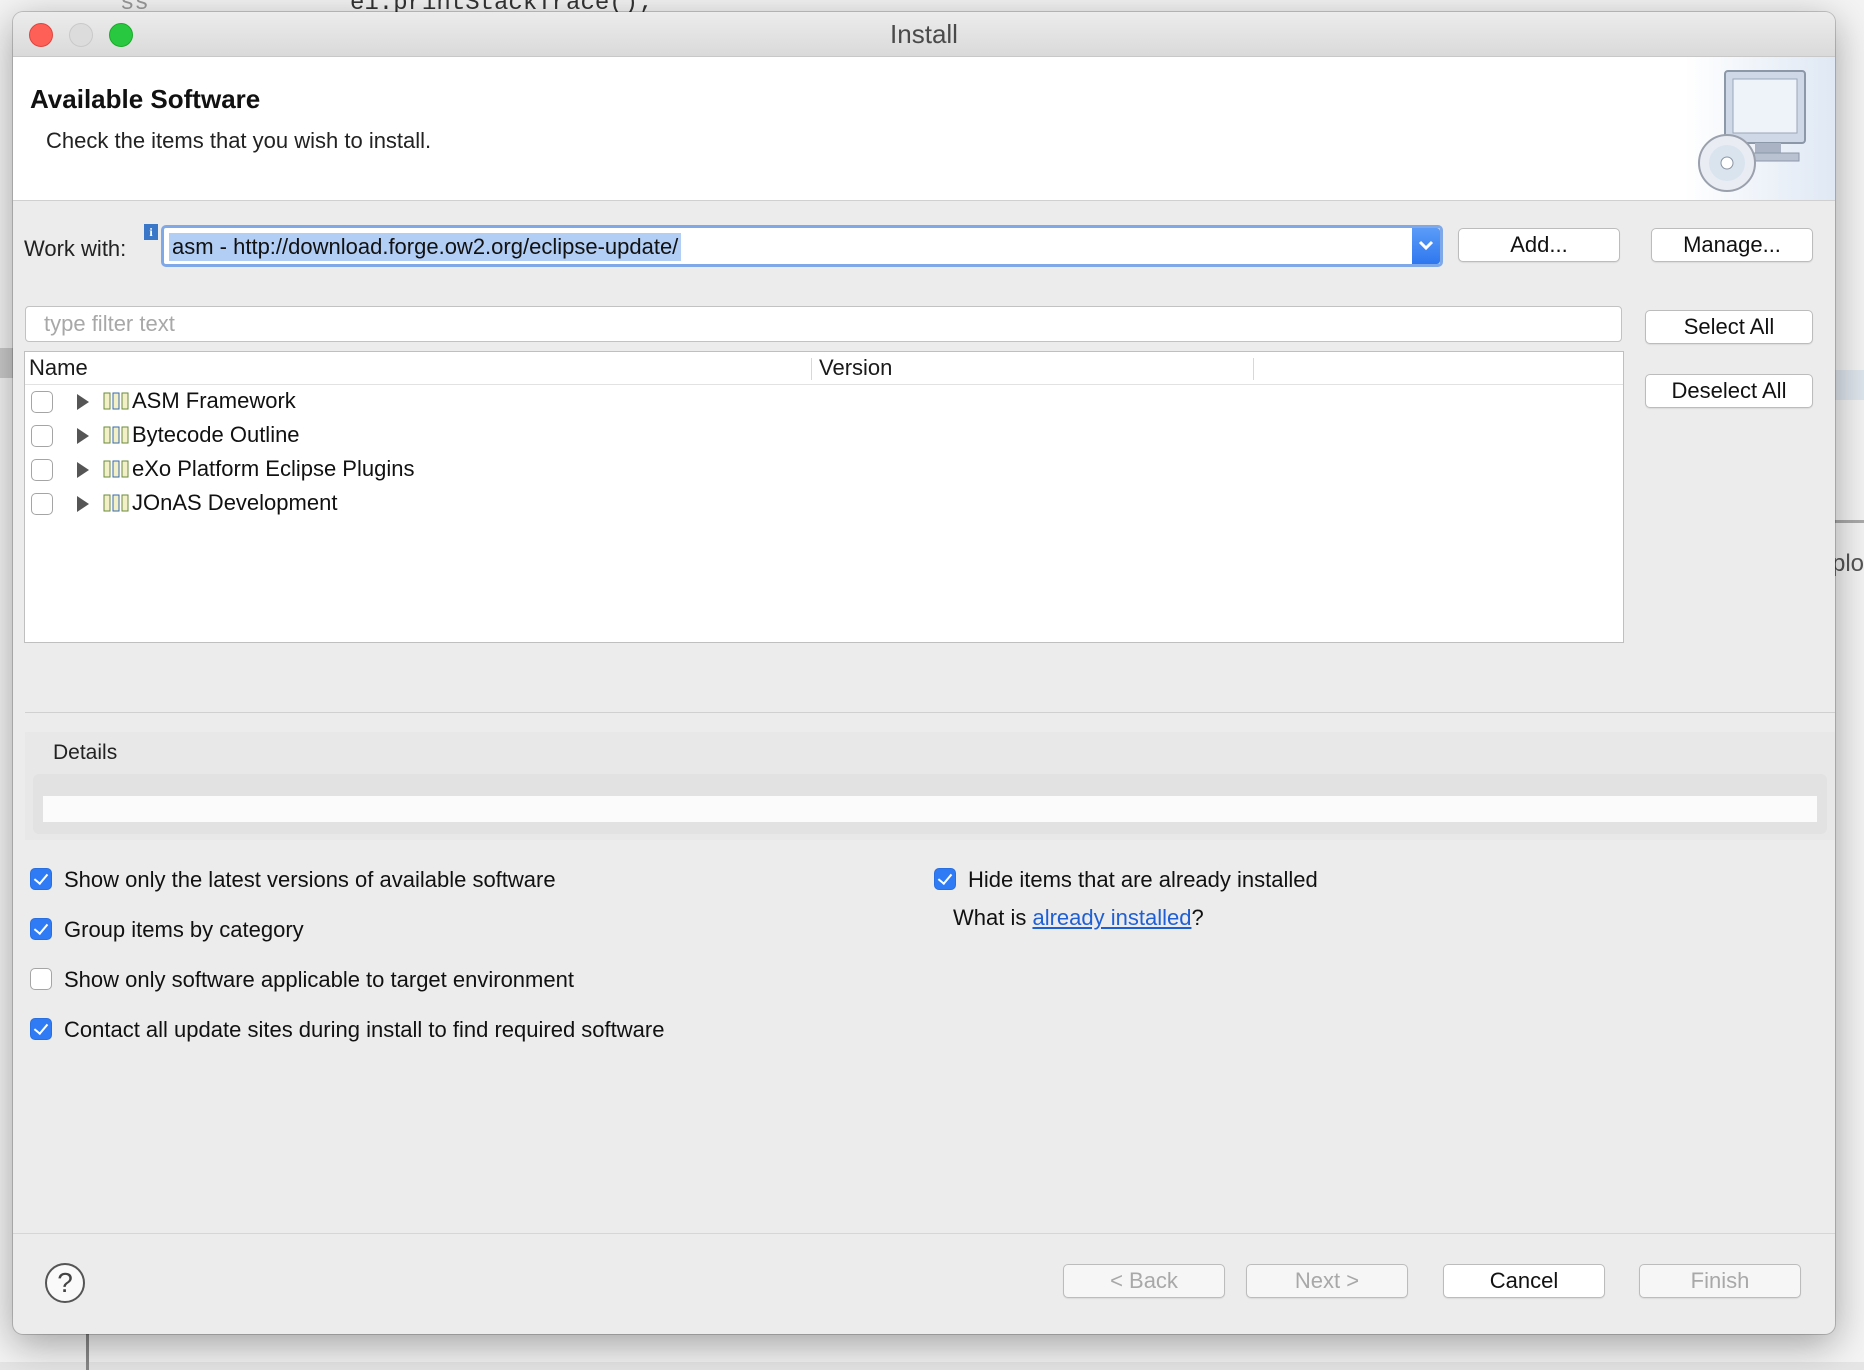  I want to click on target-environment-checkbox, so click(41, 979).